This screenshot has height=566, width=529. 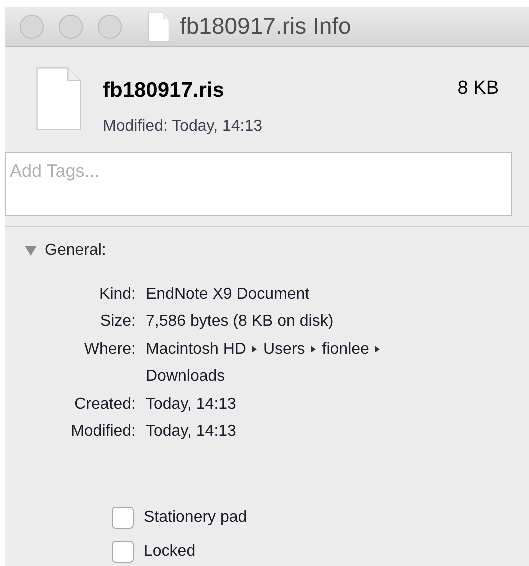 What do you see at coordinates (32, 26) in the screenshot?
I see `close-button` at bounding box center [32, 26].